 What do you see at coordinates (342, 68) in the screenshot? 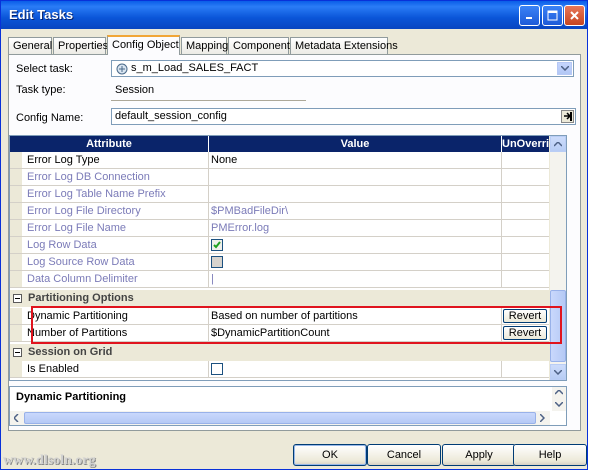
I see `select-task-dropdown: s_m_Load_SALES_FACT` at bounding box center [342, 68].